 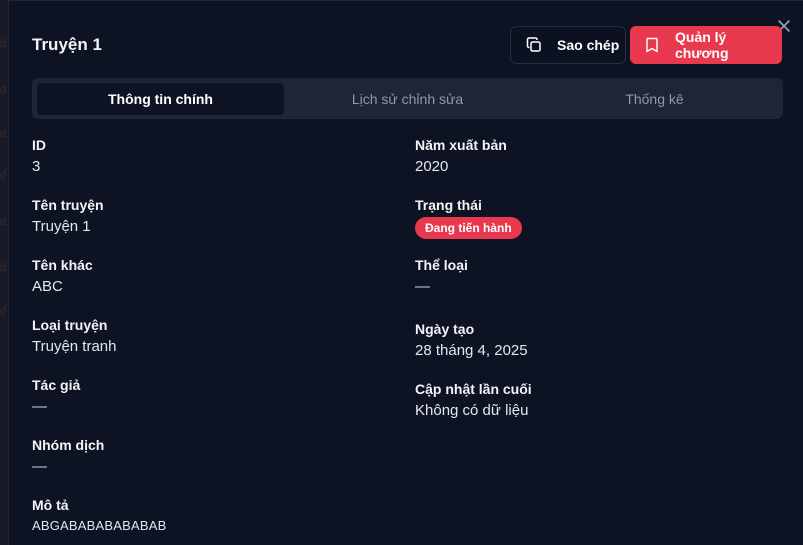 I want to click on copy-icon, so click(x=534, y=45).